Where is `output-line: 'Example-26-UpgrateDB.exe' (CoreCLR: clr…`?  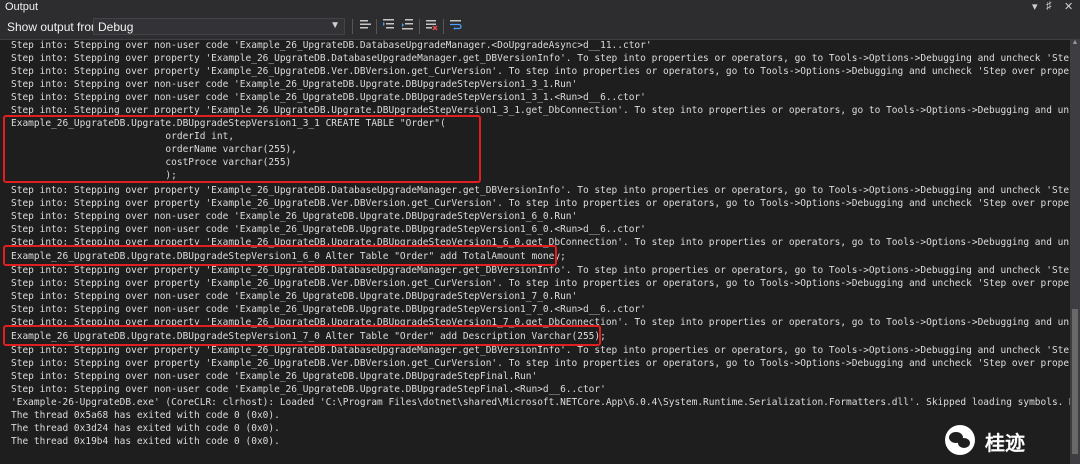
output-line: 'Example-26-UpgrateDB.exe' (CoreCLR: clr… is located at coordinates (540, 402).